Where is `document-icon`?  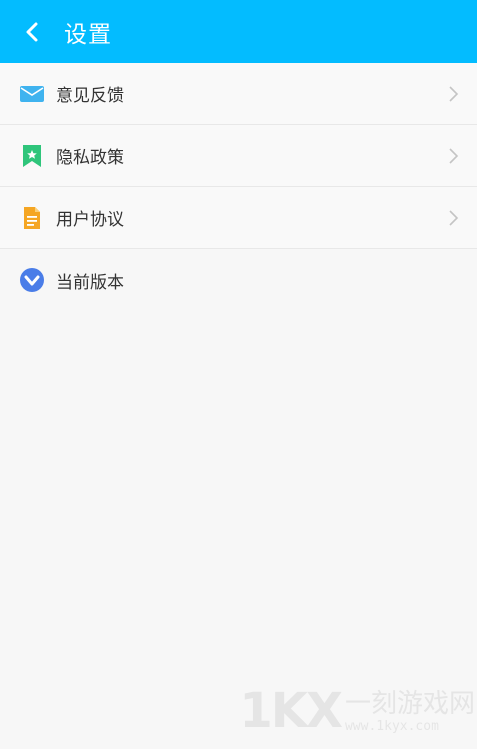
document-icon is located at coordinates (32, 218).